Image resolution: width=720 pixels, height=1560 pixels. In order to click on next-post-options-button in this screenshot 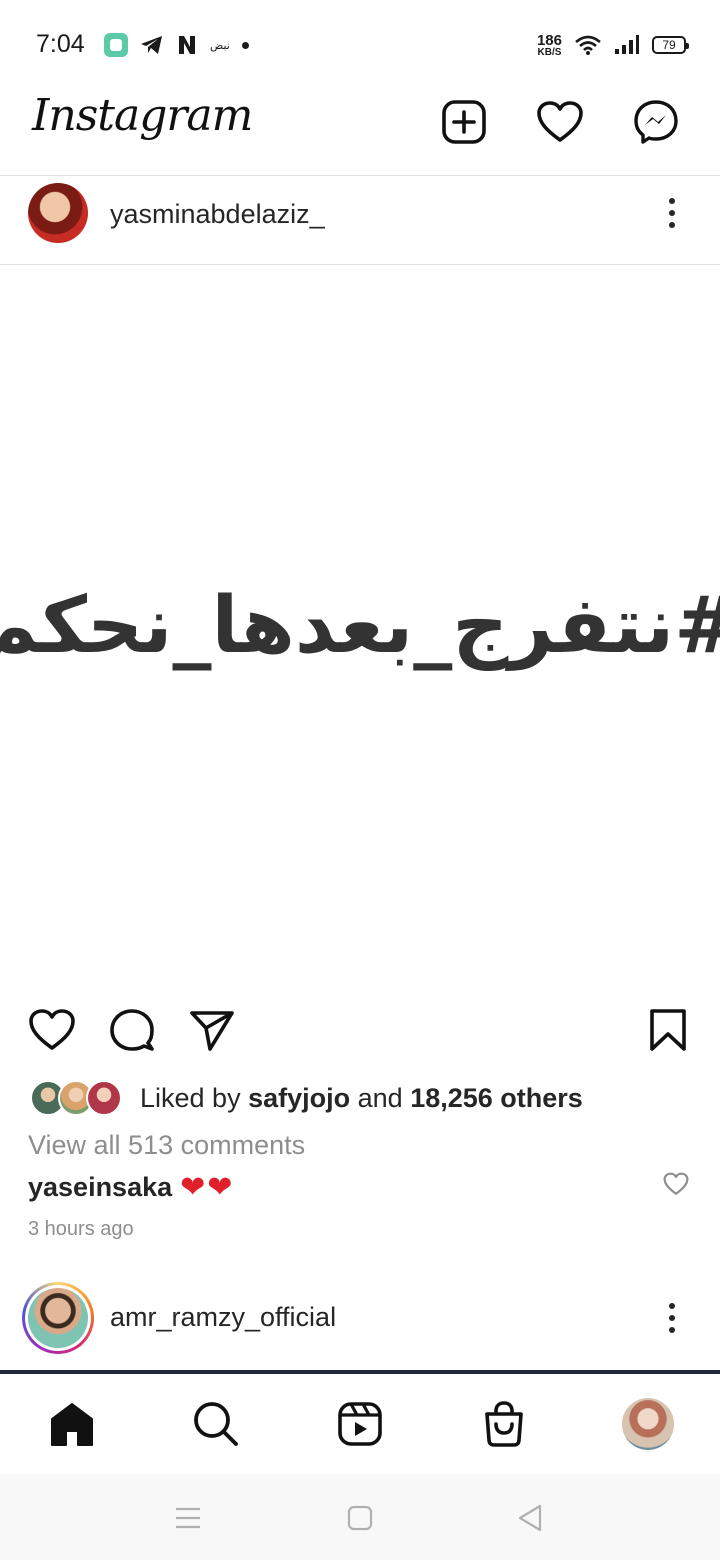, I will do `click(672, 1318)`.